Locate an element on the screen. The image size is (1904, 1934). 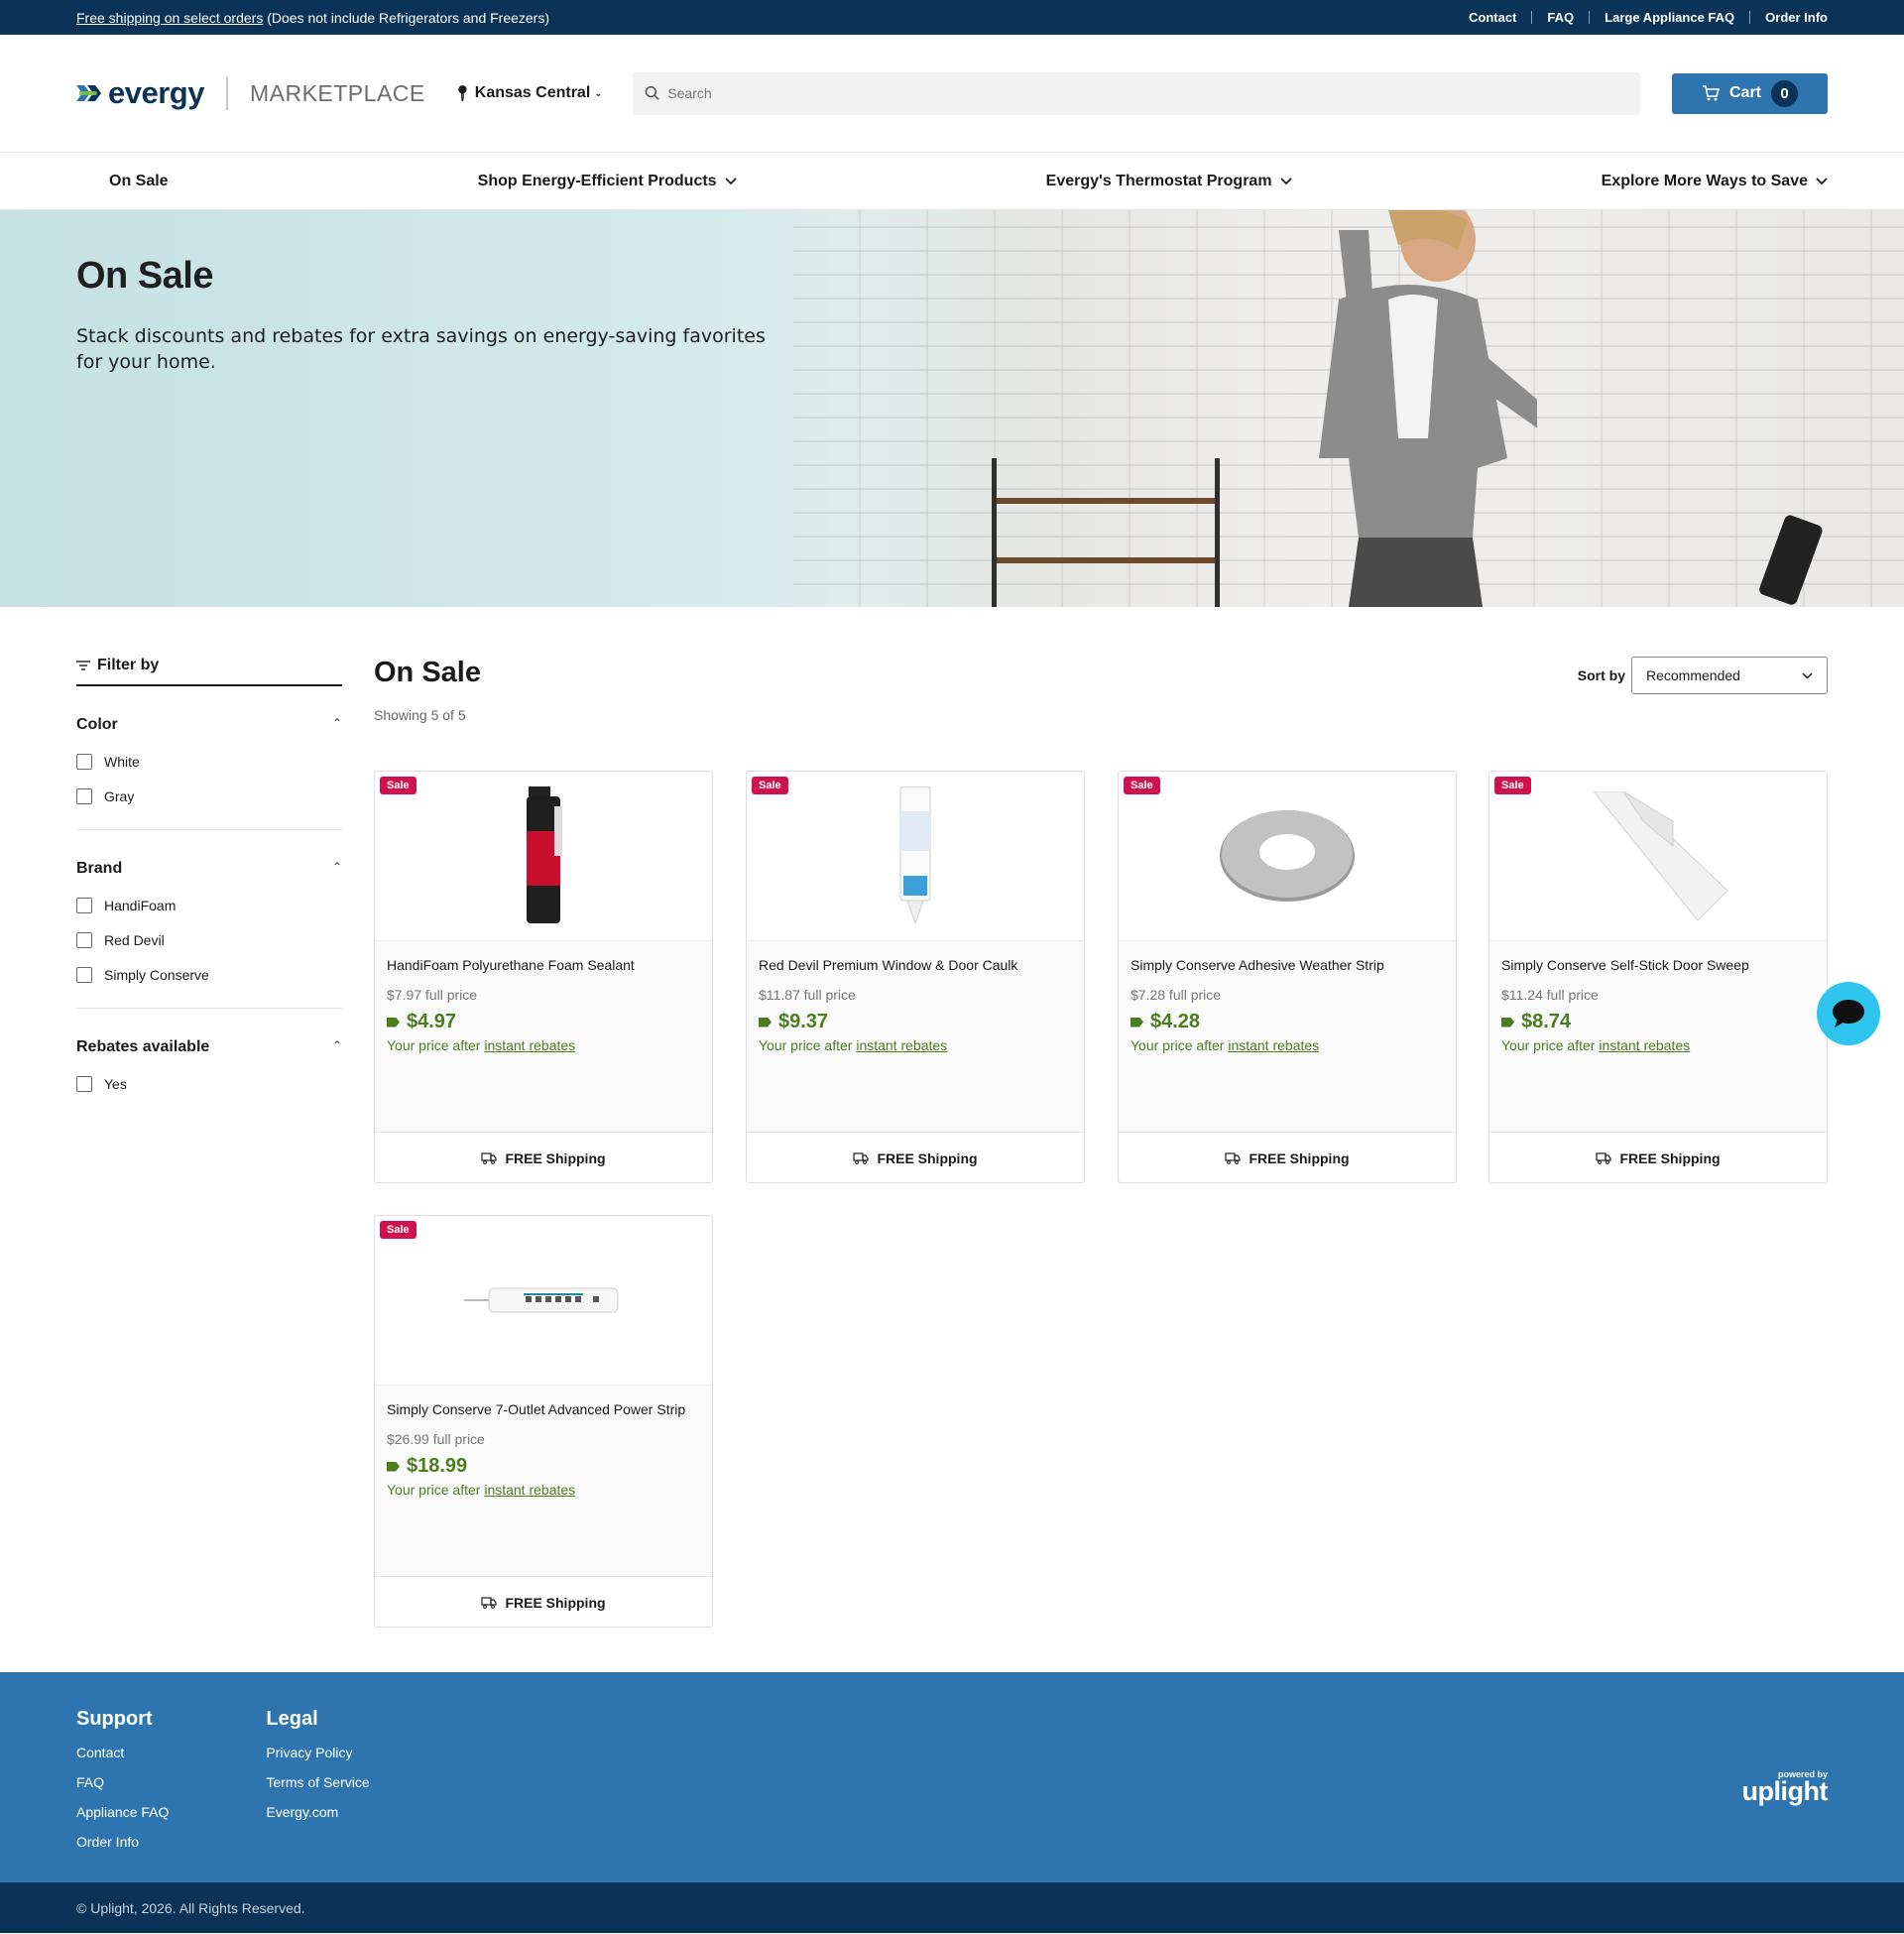
door-sweep-image is located at coordinates (1660, 855).